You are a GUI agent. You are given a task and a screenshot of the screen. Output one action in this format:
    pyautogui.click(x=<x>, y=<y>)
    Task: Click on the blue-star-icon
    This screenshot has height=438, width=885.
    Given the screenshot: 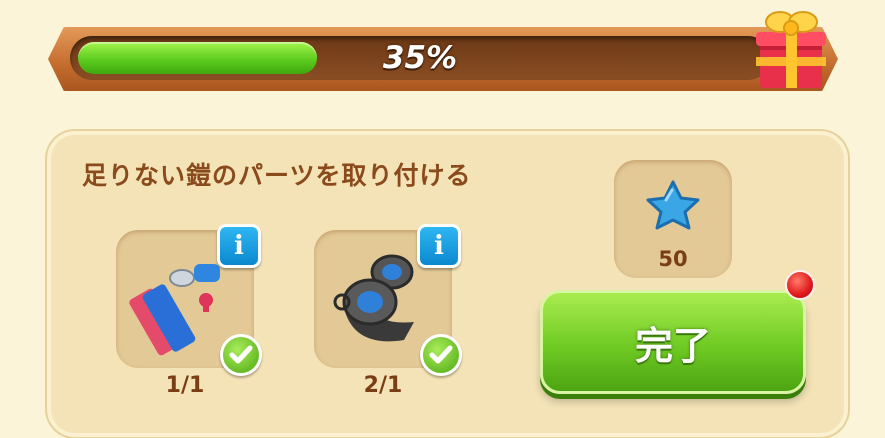 What is the action you would take?
    pyautogui.click(x=673, y=205)
    